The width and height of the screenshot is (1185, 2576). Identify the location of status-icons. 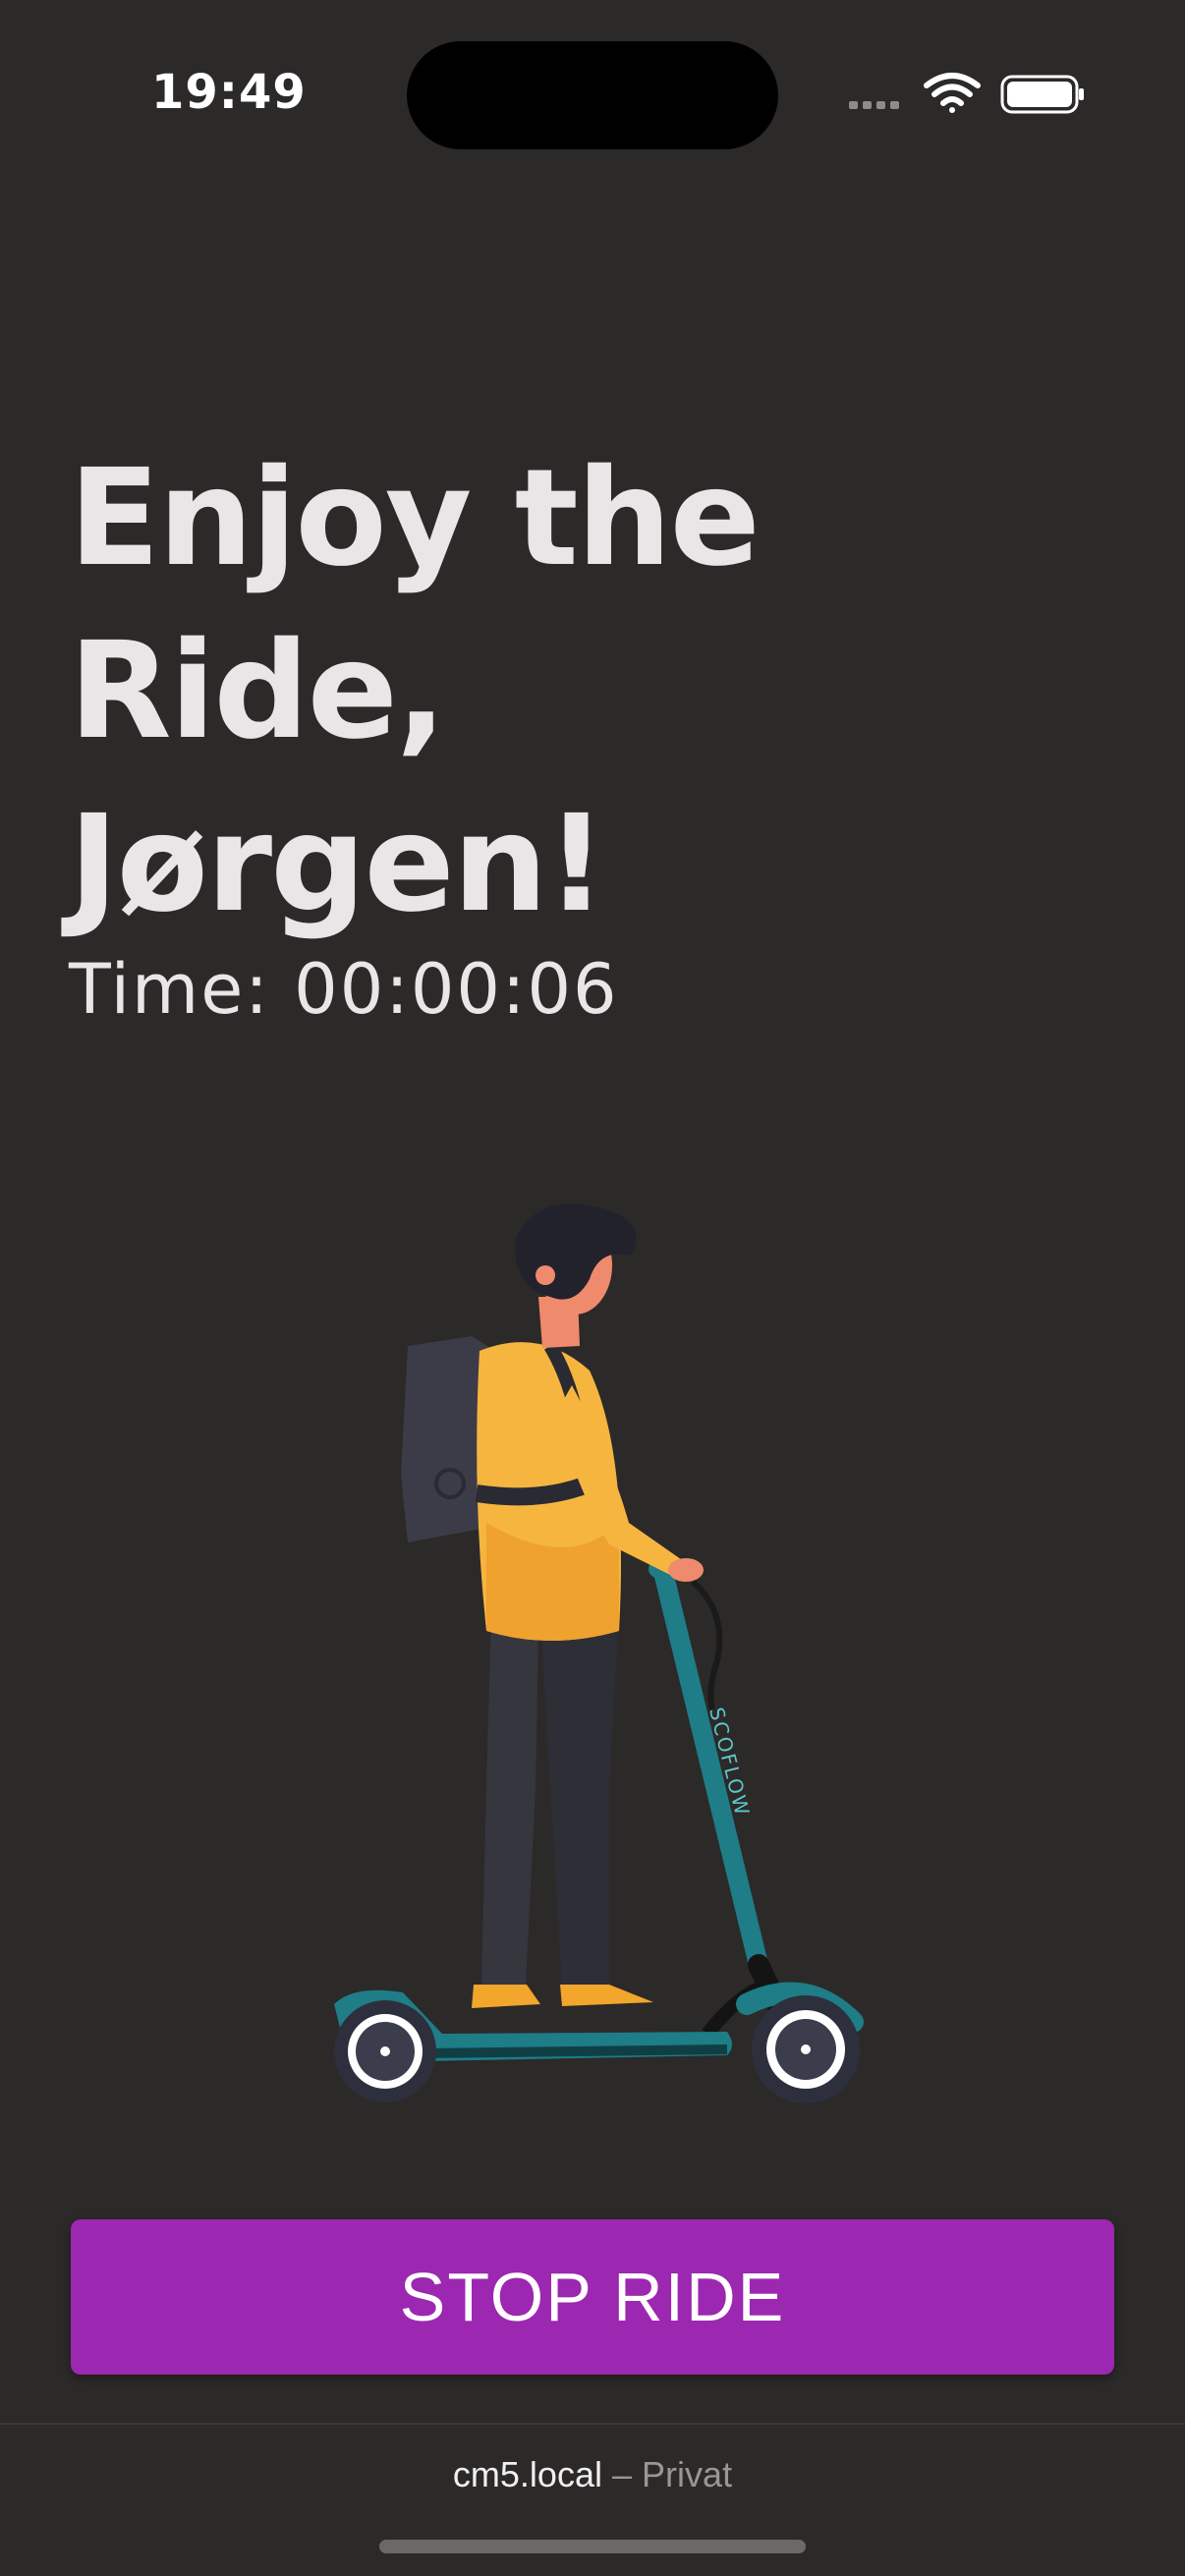
(967, 94).